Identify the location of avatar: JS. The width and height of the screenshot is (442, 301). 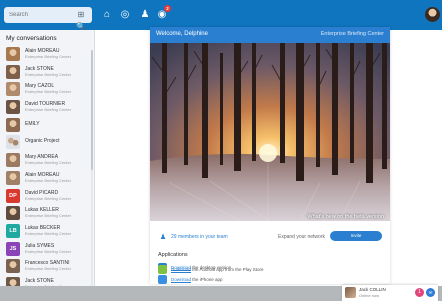
(13, 248).